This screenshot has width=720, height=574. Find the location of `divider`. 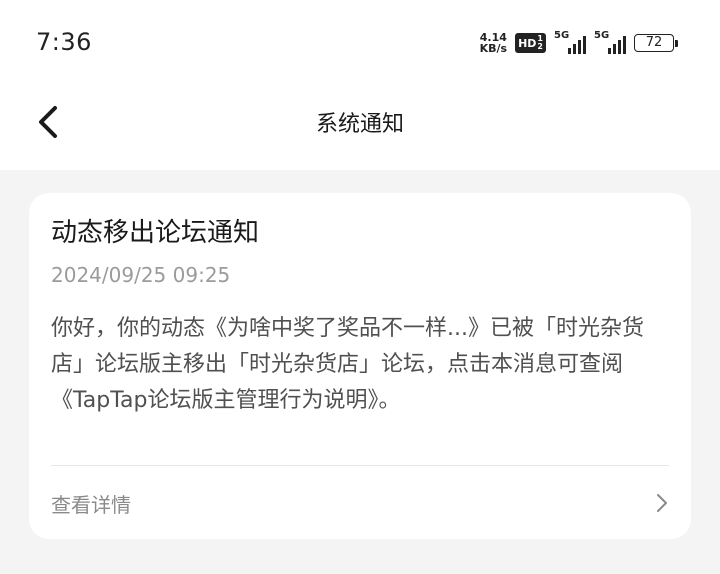

divider is located at coordinates (360, 465).